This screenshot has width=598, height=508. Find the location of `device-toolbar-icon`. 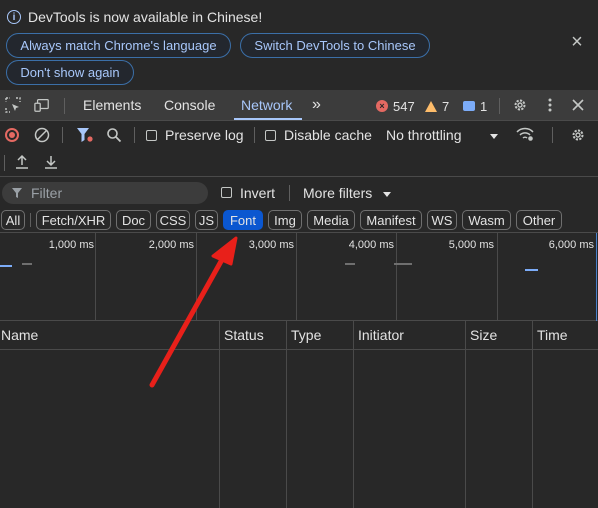

device-toolbar-icon is located at coordinates (42, 105).